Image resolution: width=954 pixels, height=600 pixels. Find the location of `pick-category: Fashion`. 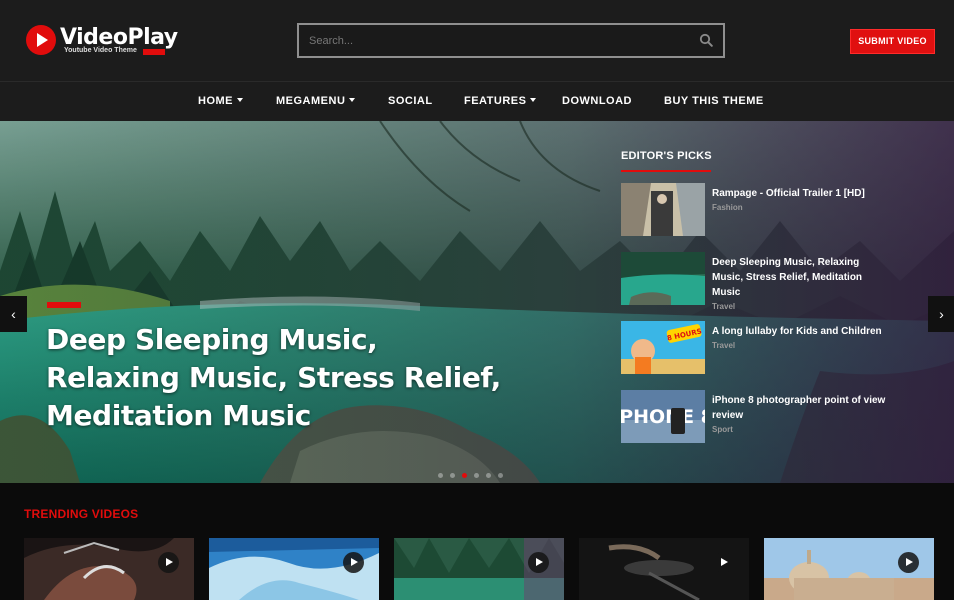

pick-category: Fashion is located at coordinates (802, 208).